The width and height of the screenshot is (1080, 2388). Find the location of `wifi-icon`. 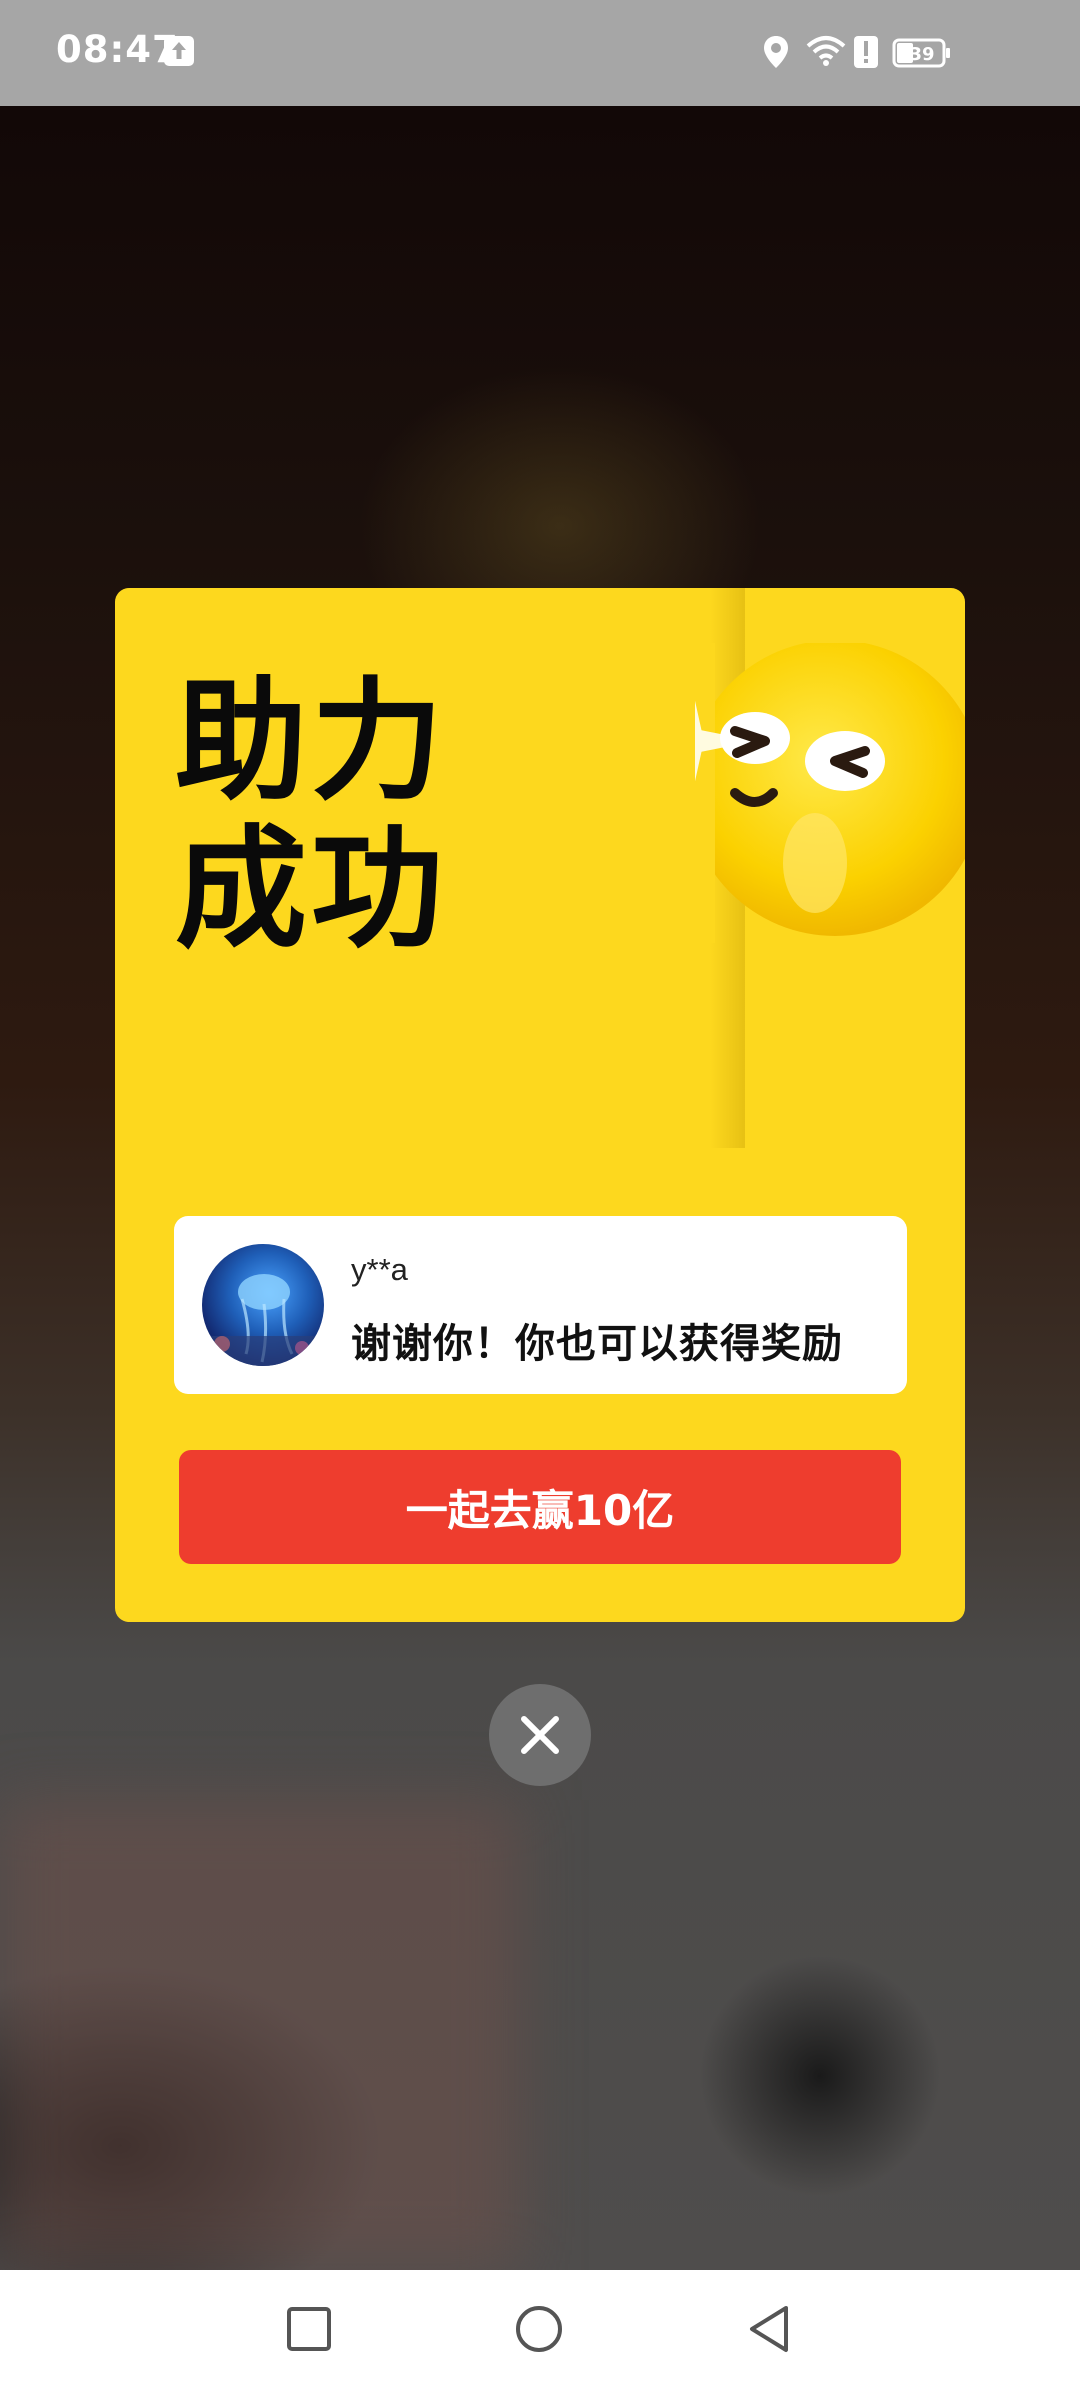

wifi-icon is located at coordinates (826, 51).